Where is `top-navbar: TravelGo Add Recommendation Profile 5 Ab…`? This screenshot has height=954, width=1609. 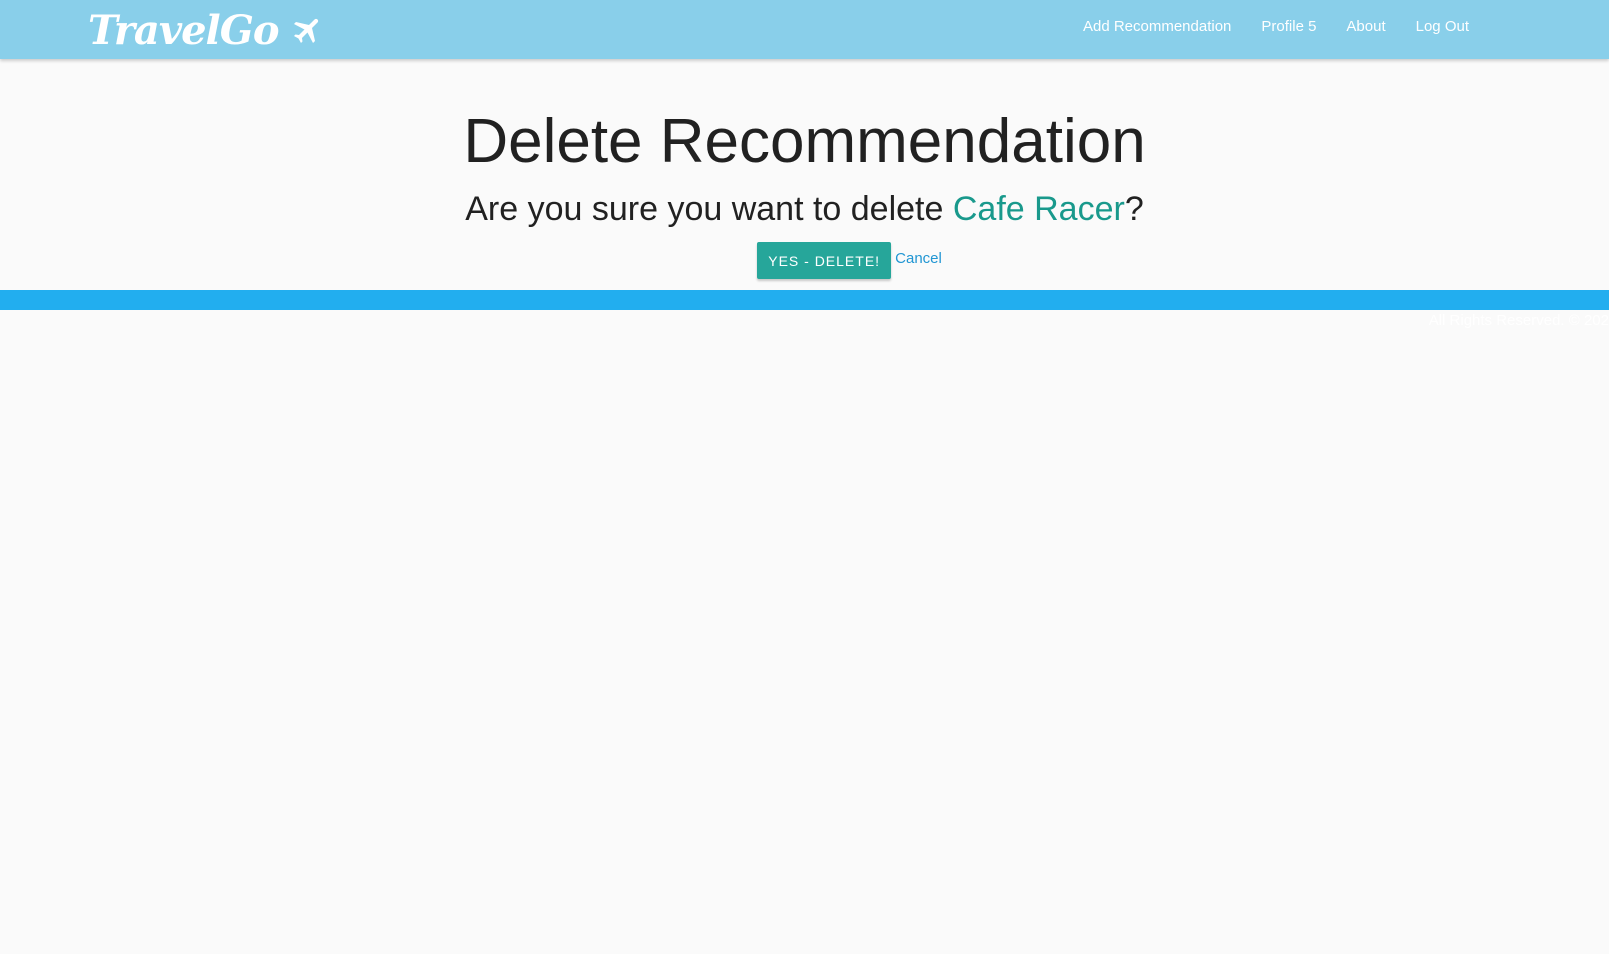
top-navbar: TravelGo Add Recommendation Profile 5 Ab… is located at coordinates (804, 29).